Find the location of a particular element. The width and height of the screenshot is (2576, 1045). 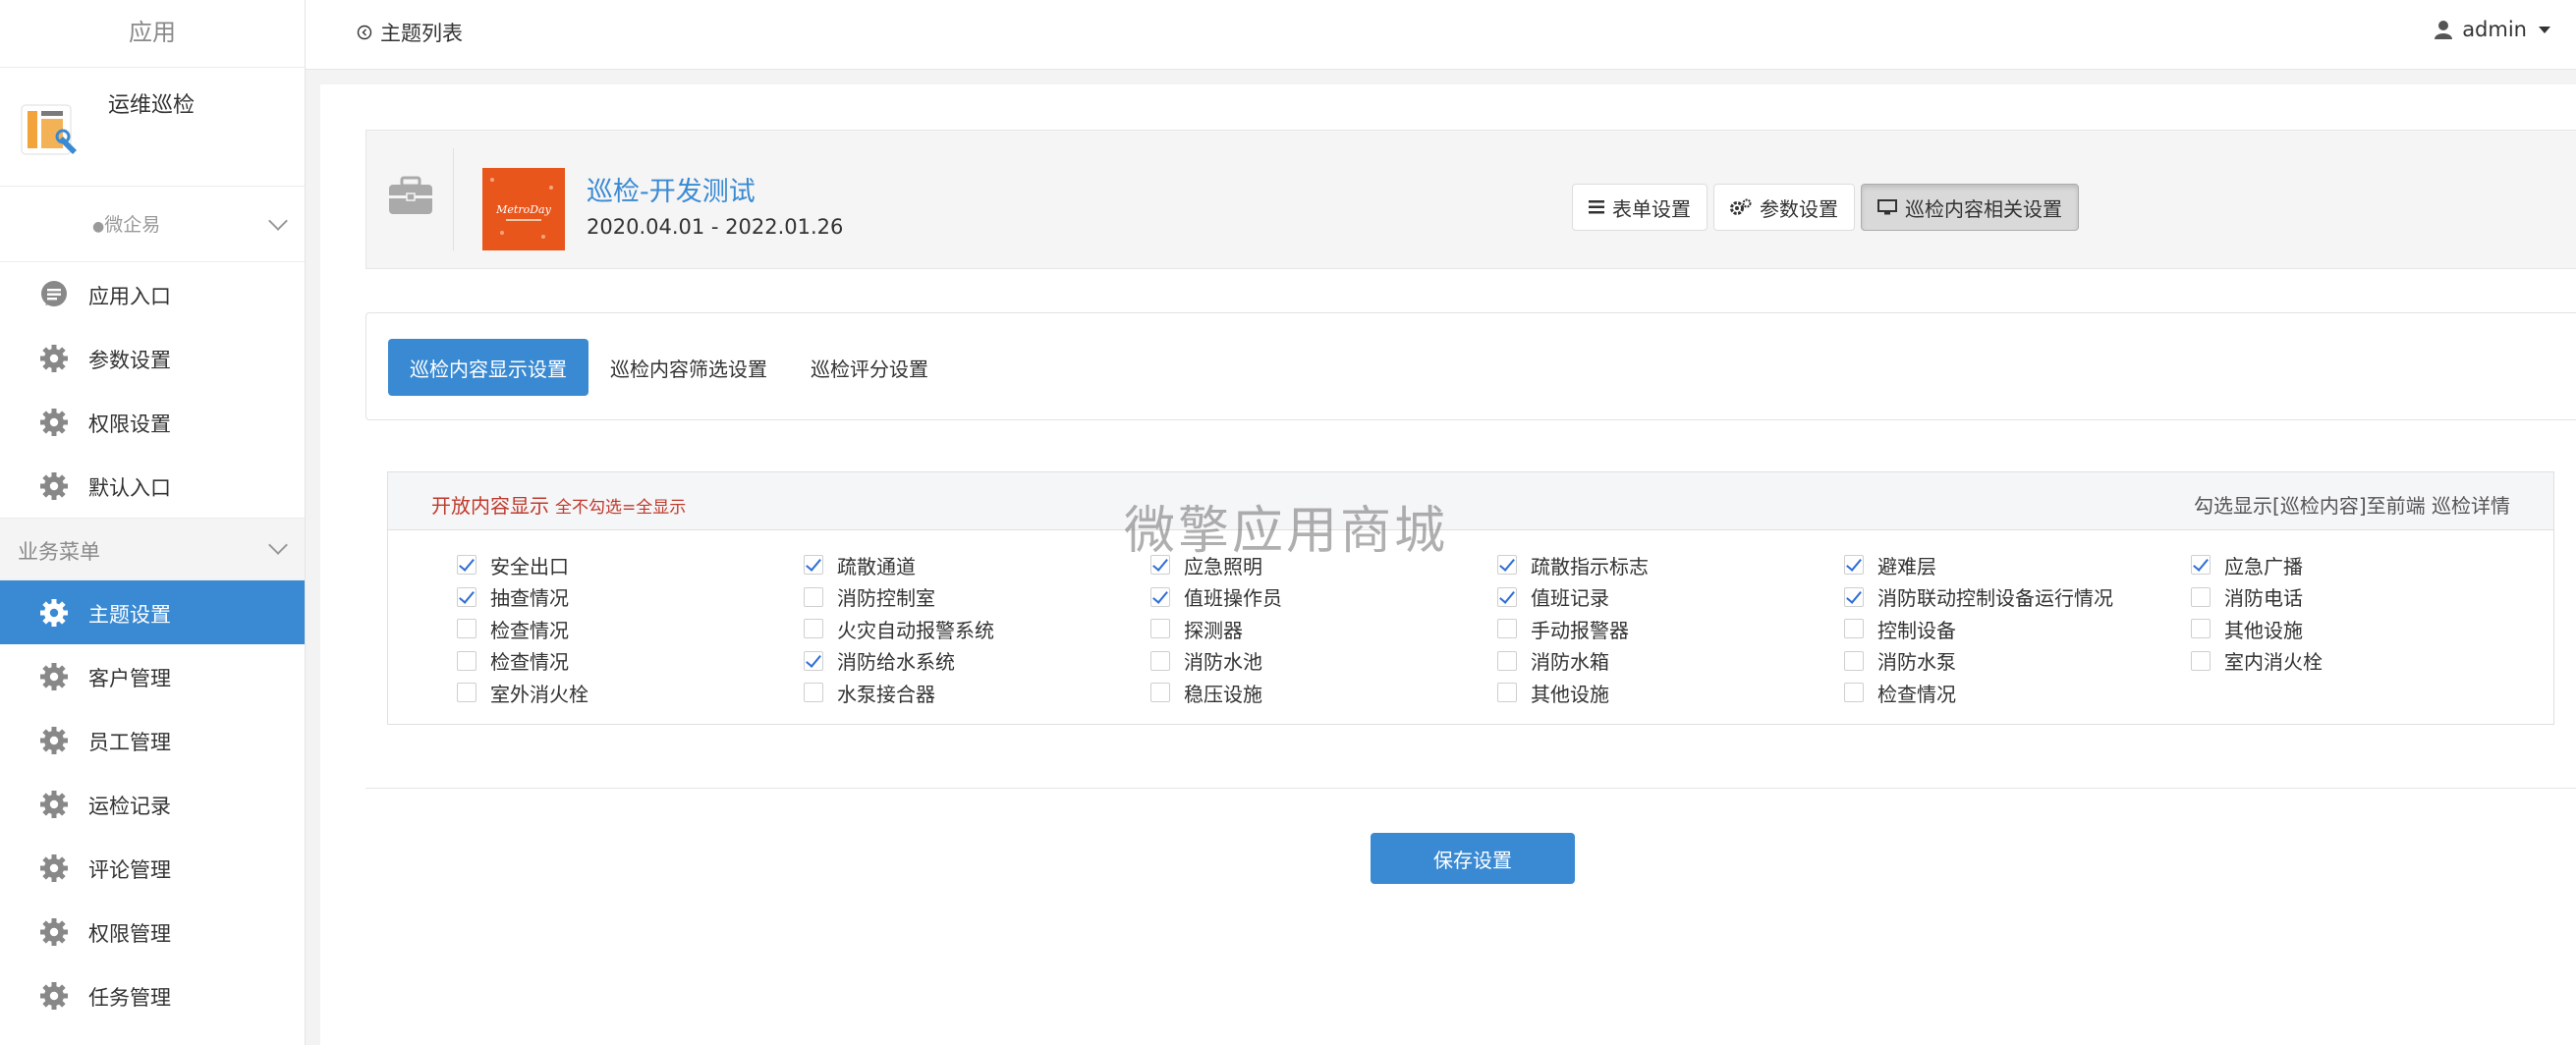

checkbox-option: 应急照明 is located at coordinates (1323, 565).